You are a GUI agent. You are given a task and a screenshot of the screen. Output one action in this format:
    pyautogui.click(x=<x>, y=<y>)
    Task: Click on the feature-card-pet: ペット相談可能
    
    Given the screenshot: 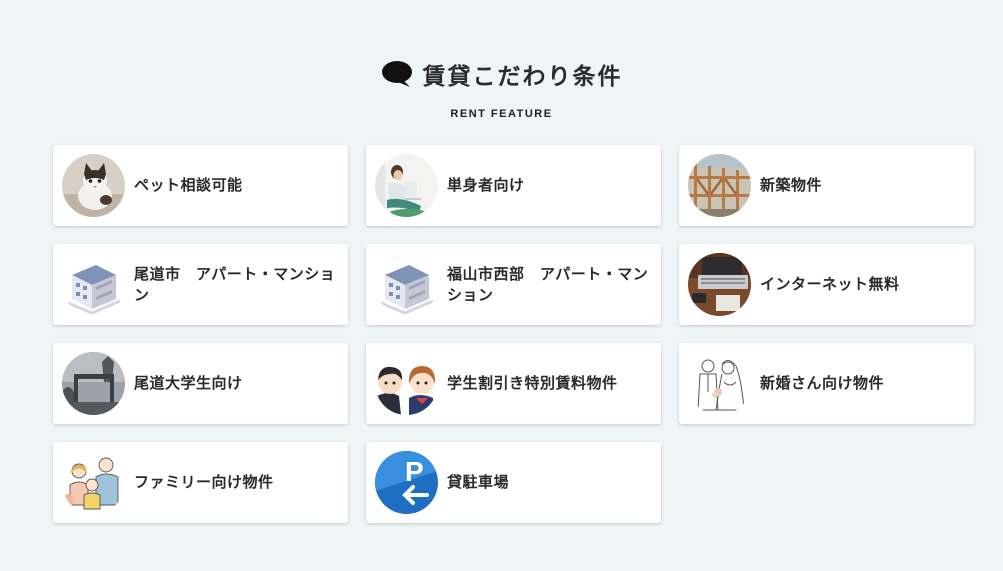 What is the action you would take?
    pyautogui.click(x=200, y=185)
    